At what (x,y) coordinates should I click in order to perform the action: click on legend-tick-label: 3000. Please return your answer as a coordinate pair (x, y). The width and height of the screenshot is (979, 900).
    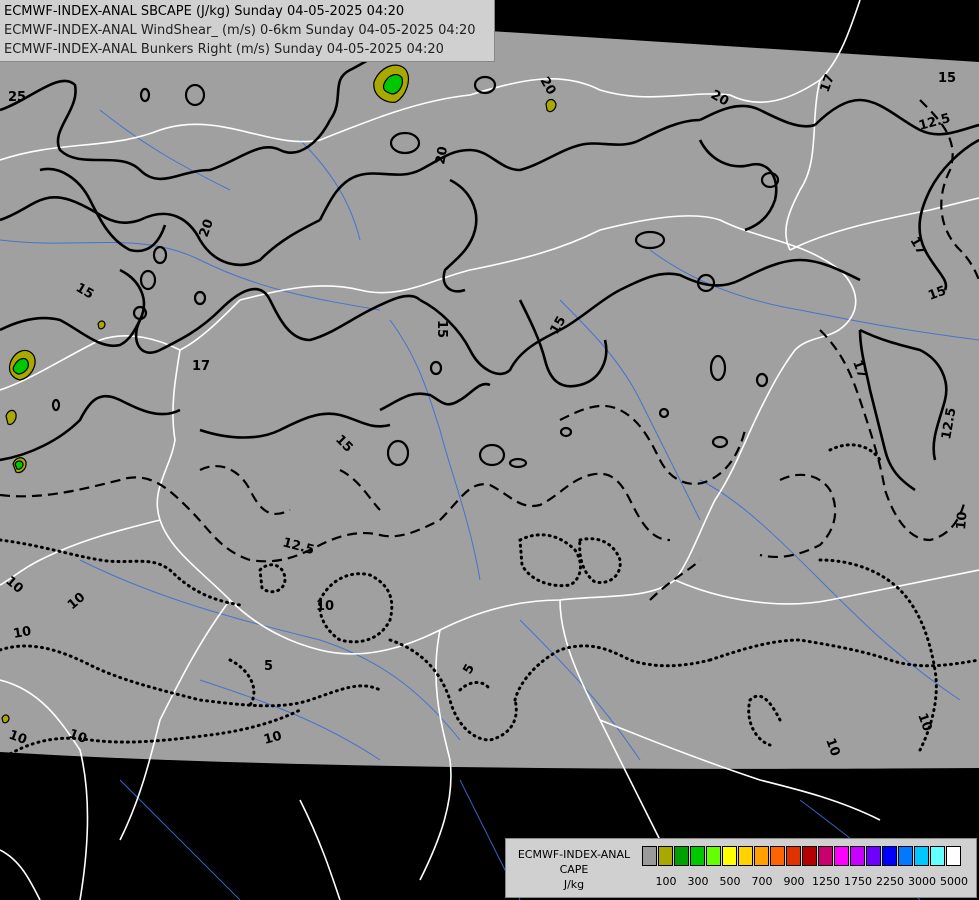
    Looking at the image, I should click on (922, 881).